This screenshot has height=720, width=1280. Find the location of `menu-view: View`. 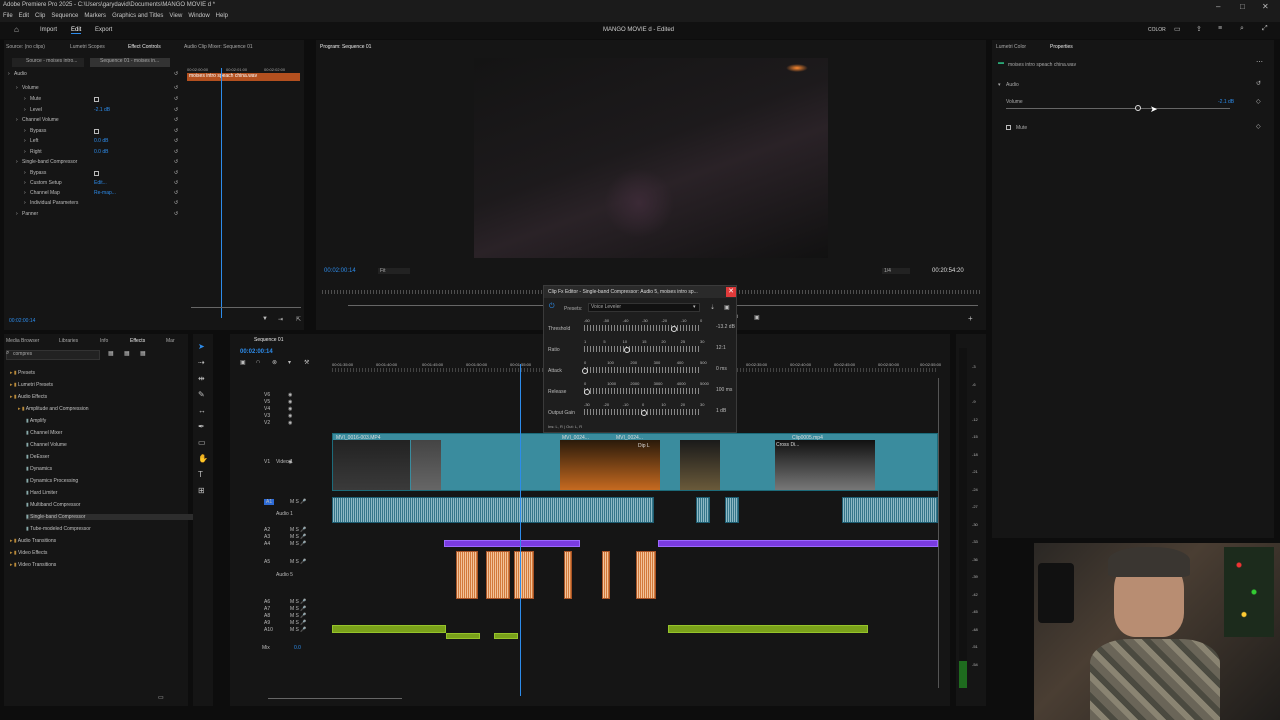

menu-view: View is located at coordinates (175, 16).